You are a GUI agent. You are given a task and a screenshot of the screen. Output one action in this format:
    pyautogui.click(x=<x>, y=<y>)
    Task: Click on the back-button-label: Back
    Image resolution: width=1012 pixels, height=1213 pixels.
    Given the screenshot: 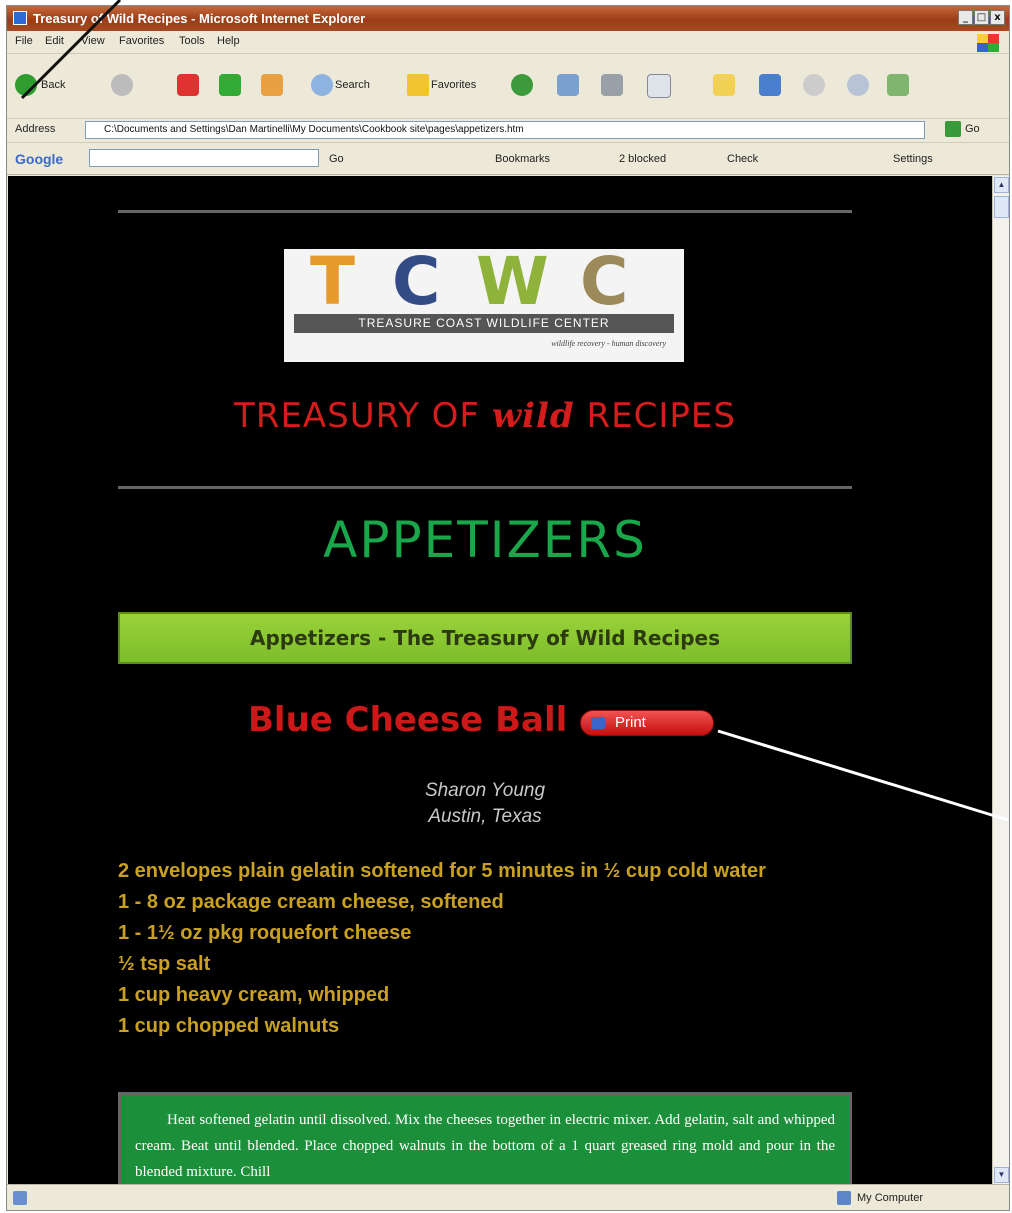 What is the action you would take?
    pyautogui.click(x=53, y=85)
    